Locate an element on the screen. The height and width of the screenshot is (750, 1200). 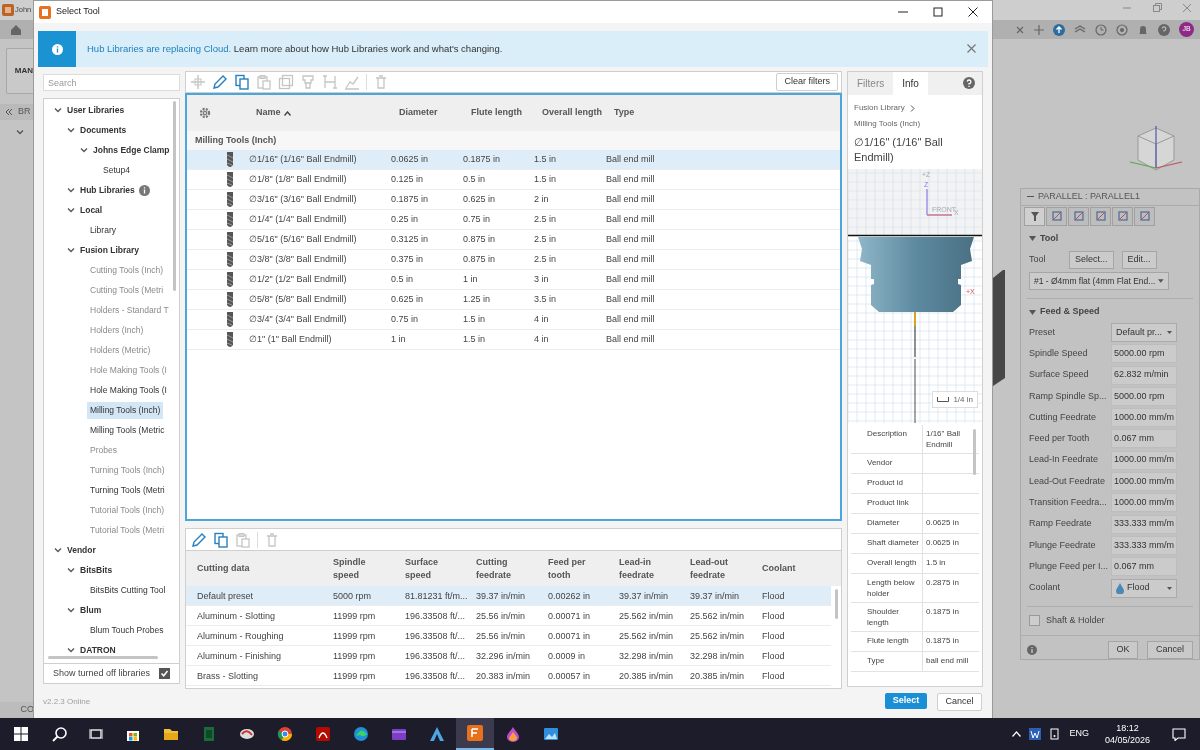
tree-item: Fusion Library is located at coordinates (110, 250).